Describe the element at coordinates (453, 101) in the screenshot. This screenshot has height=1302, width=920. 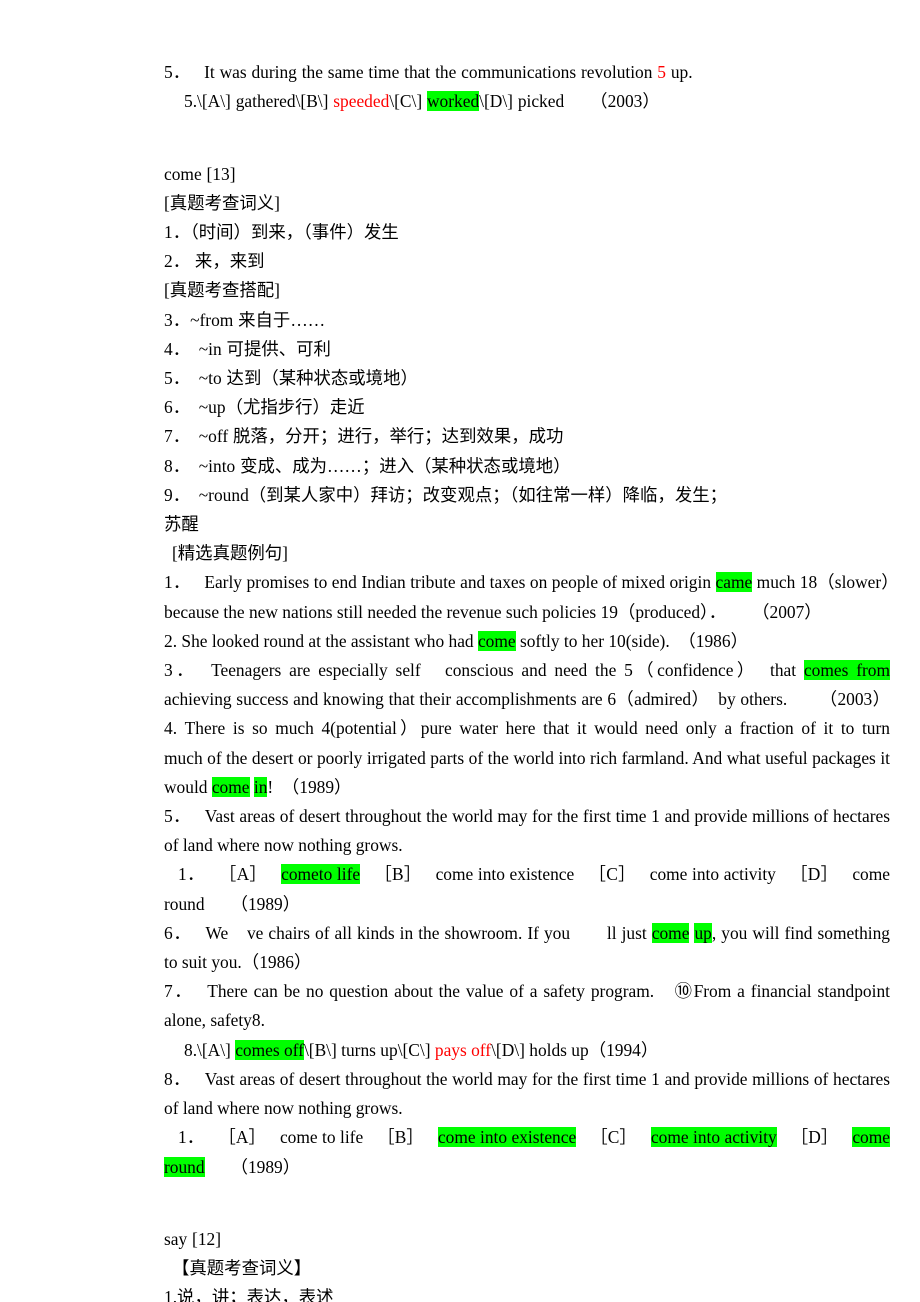
I see `option-c-text: worked` at that location.